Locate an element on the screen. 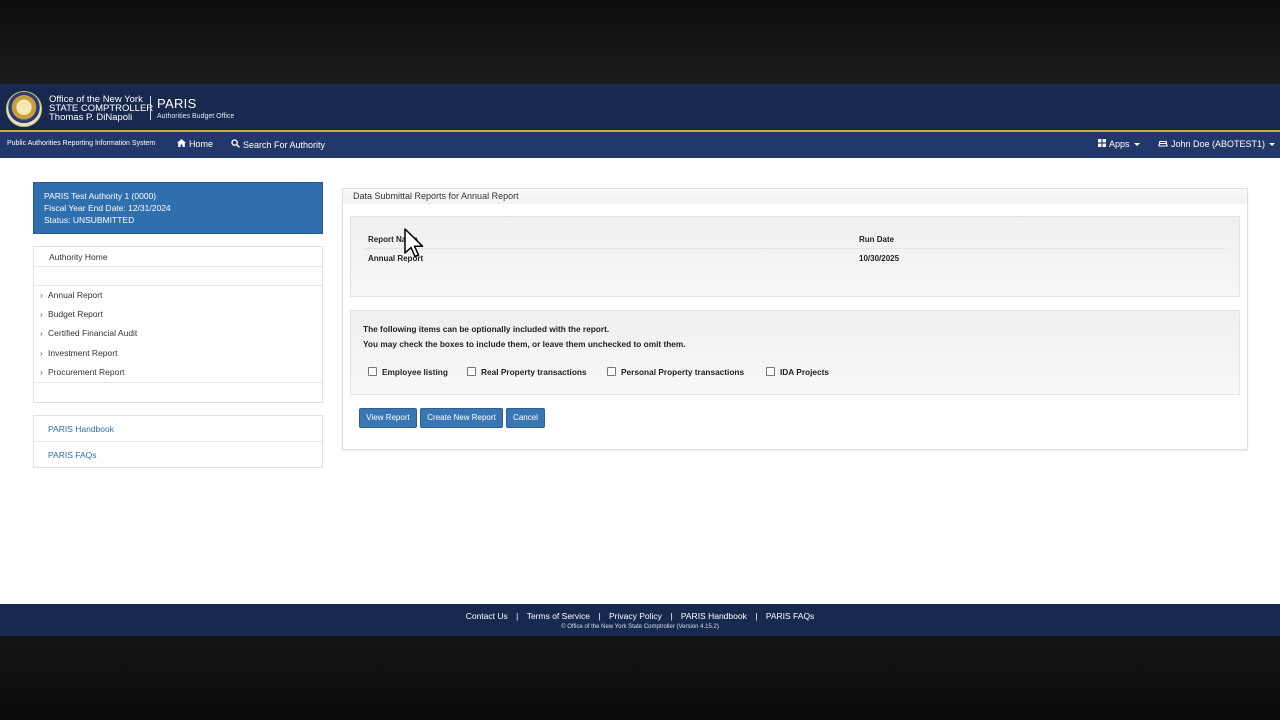  real-property-option: Real Property transactions is located at coordinates (527, 372).